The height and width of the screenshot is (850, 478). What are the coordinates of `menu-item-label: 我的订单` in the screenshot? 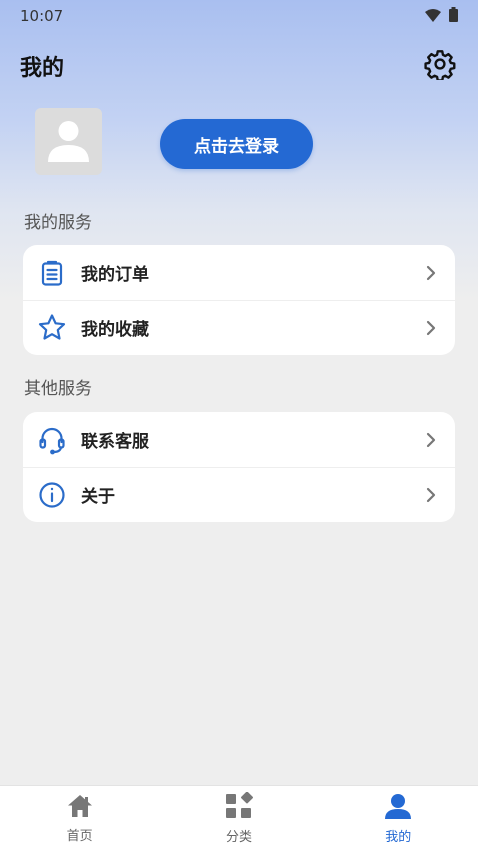 It's located at (115, 275).